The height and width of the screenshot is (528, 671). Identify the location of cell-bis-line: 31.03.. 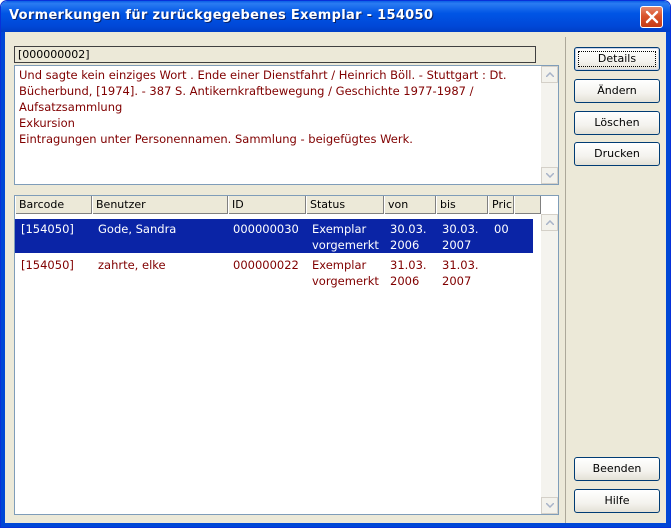
(460, 265).